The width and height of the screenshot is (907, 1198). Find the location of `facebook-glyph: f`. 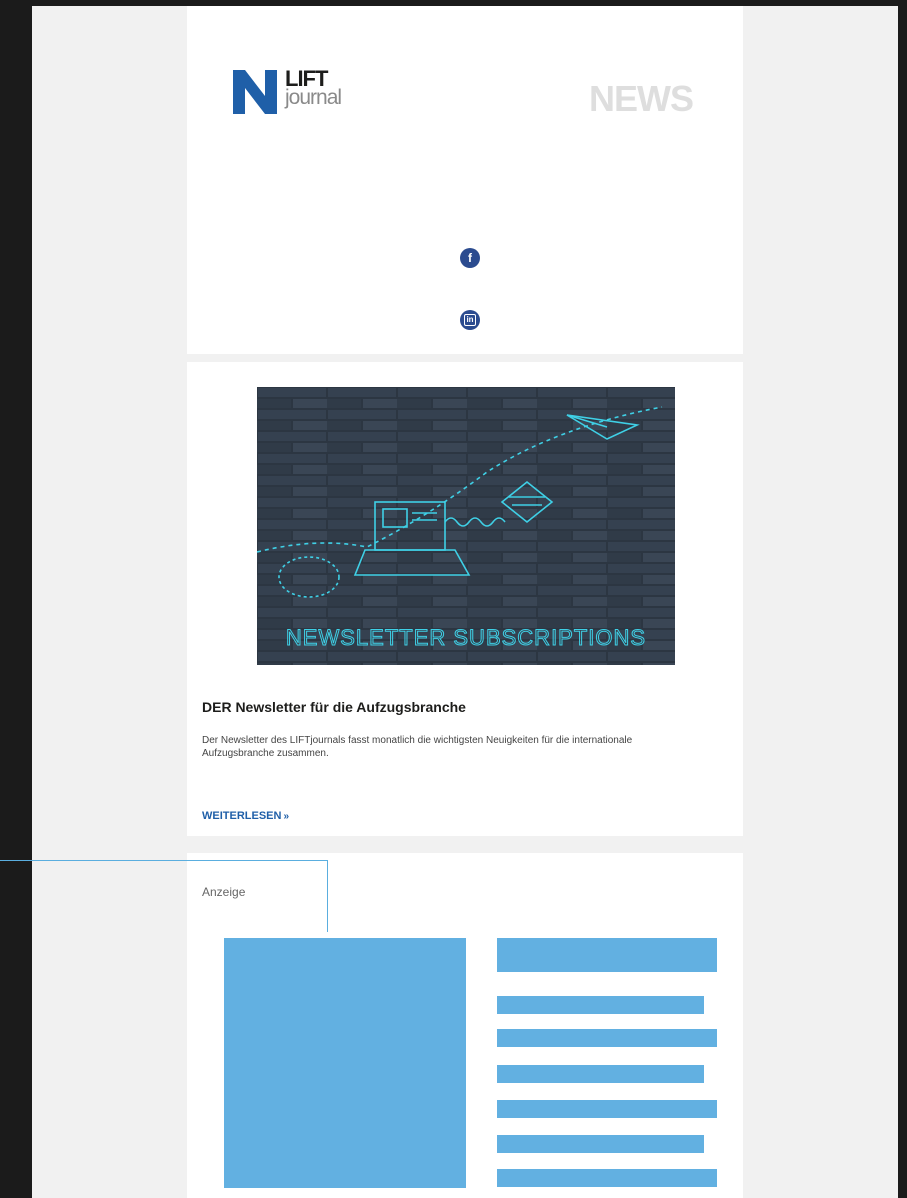

facebook-glyph: f is located at coordinates (470, 258).